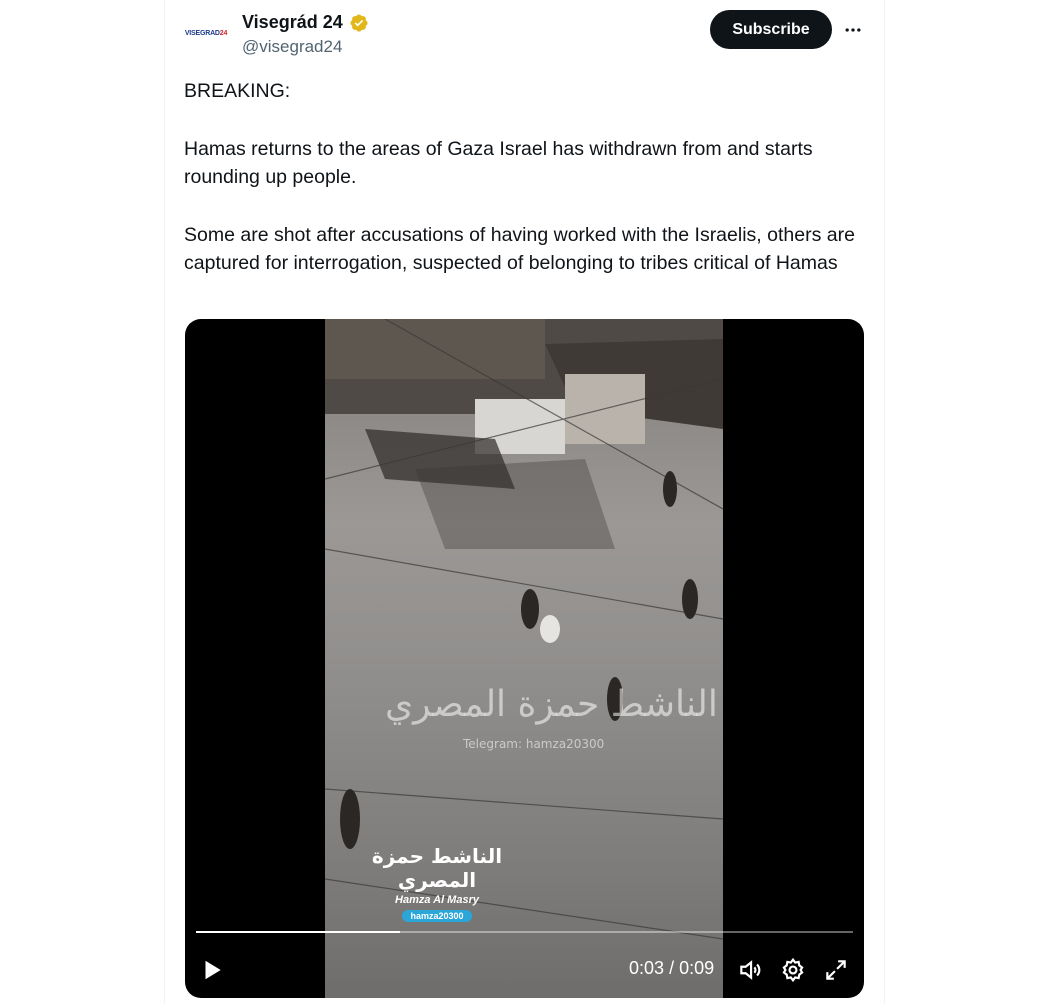 The image size is (1050, 1004). What do you see at coordinates (551, 704) in the screenshot?
I see `watermark-arabic: الناشط حمزة المصري` at bounding box center [551, 704].